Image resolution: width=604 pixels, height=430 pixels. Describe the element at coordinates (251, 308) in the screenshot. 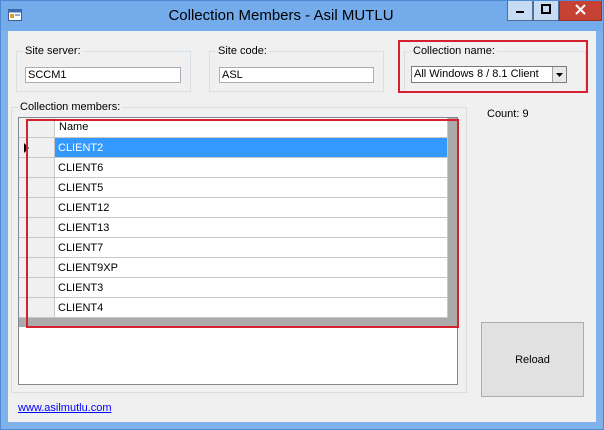

I see `member-name-cell: CLIENT4` at that location.